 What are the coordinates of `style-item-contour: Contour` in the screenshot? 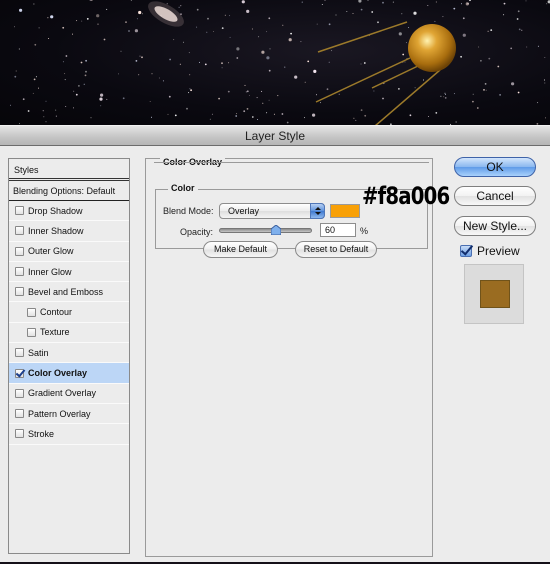 It's located at (69, 312).